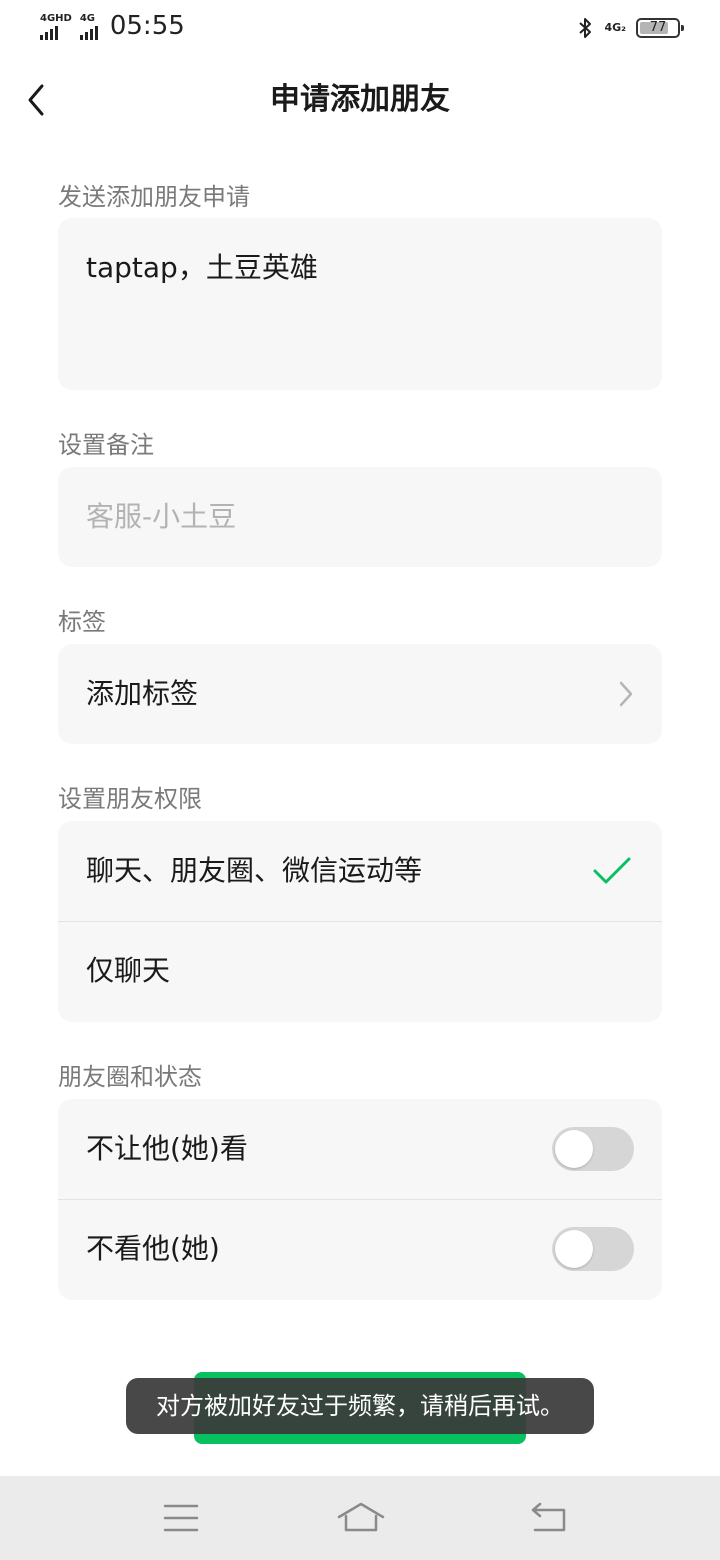 The height and width of the screenshot is (1560, 720). Describe the element at coordinates (154, 197) in the screenshot. I see `request-label: 发送添加朋友申请` at that location.